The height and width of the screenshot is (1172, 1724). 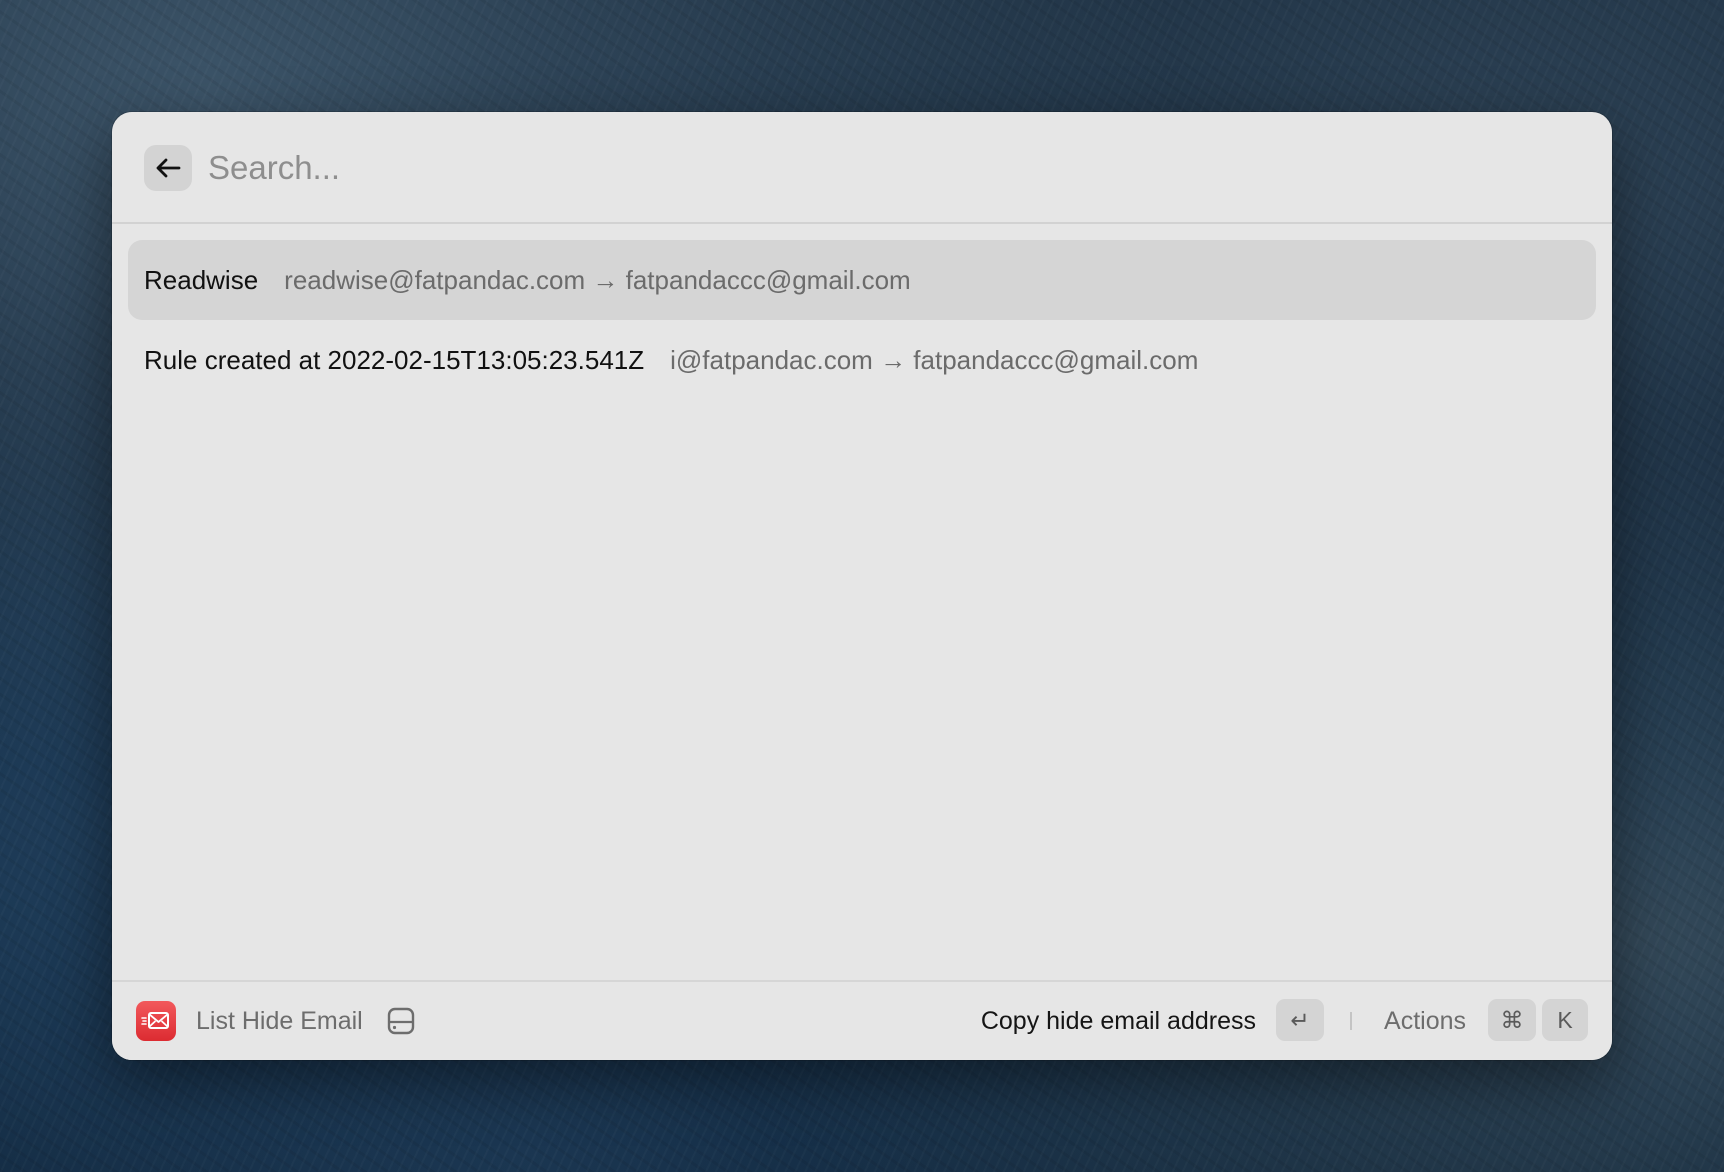 What do you see at coordinates (1118, 1021) in the screenshot?
I see `copy-address-action: Copy hide email address` at bounding box center [1118, 1021].